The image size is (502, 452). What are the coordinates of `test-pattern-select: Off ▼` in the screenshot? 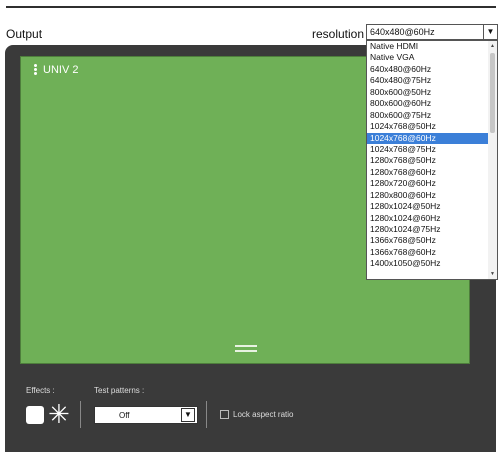 It's located at (146, 415).